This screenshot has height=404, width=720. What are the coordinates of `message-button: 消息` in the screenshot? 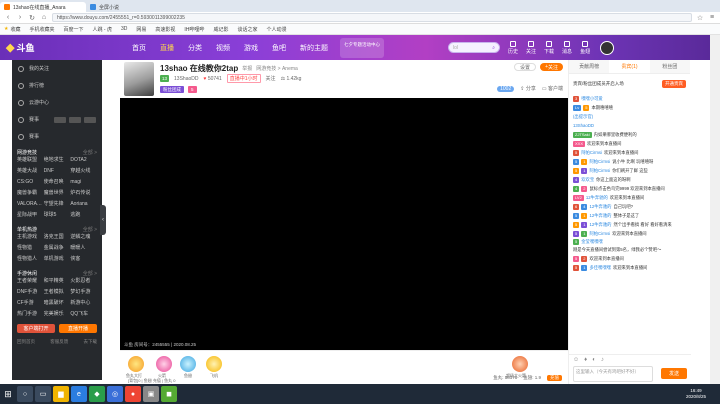 It's located at (567, 47).